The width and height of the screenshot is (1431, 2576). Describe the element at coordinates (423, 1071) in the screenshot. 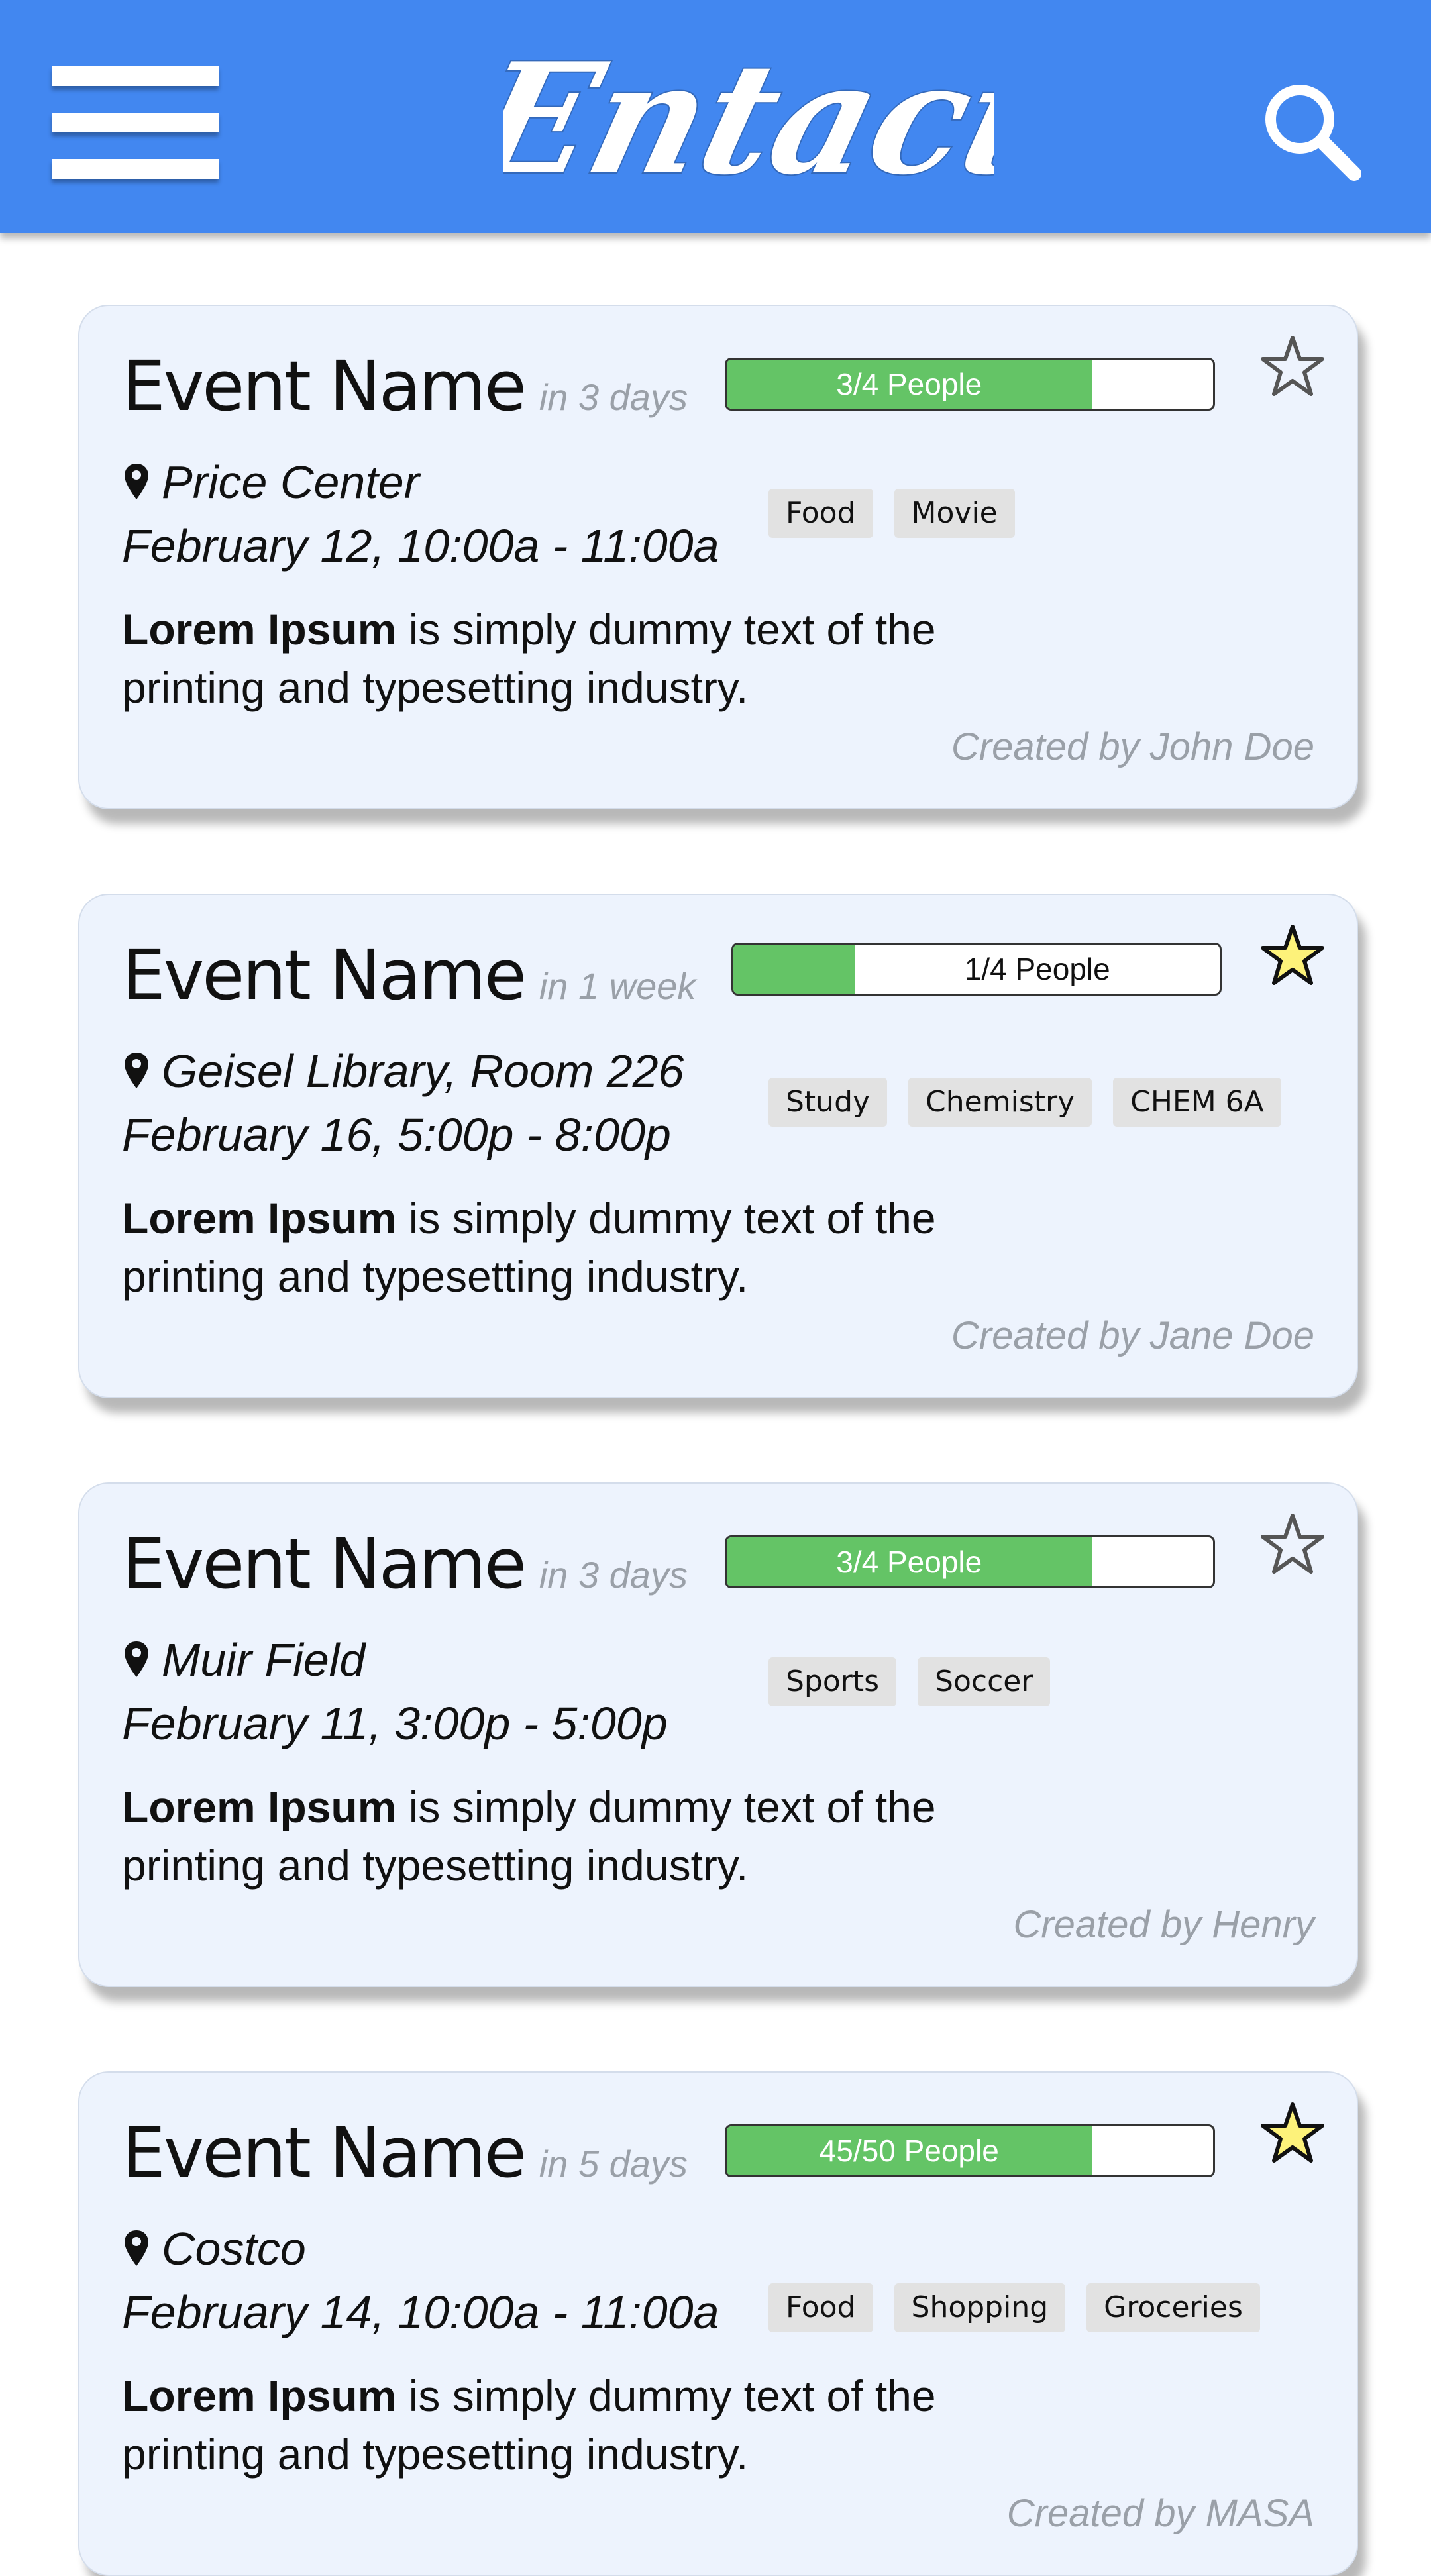

I see `event-location-text: Geisel Library, Room 226` at that location.